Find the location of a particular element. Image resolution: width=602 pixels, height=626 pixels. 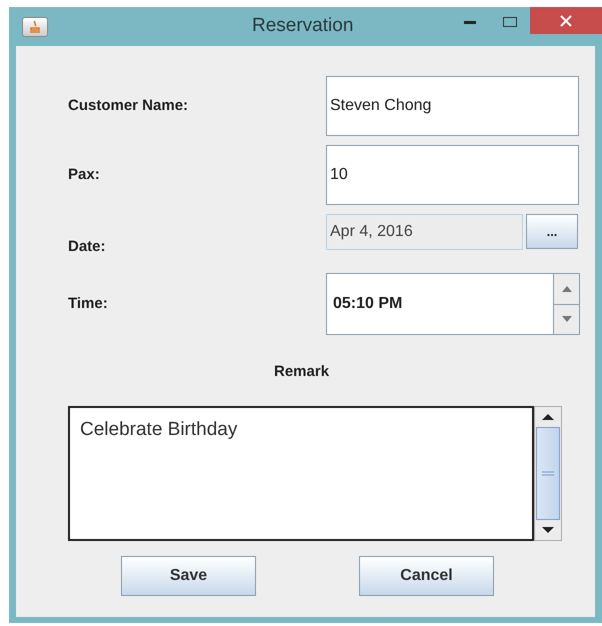

dialog-button: Save is located at coordinates (188, 576).